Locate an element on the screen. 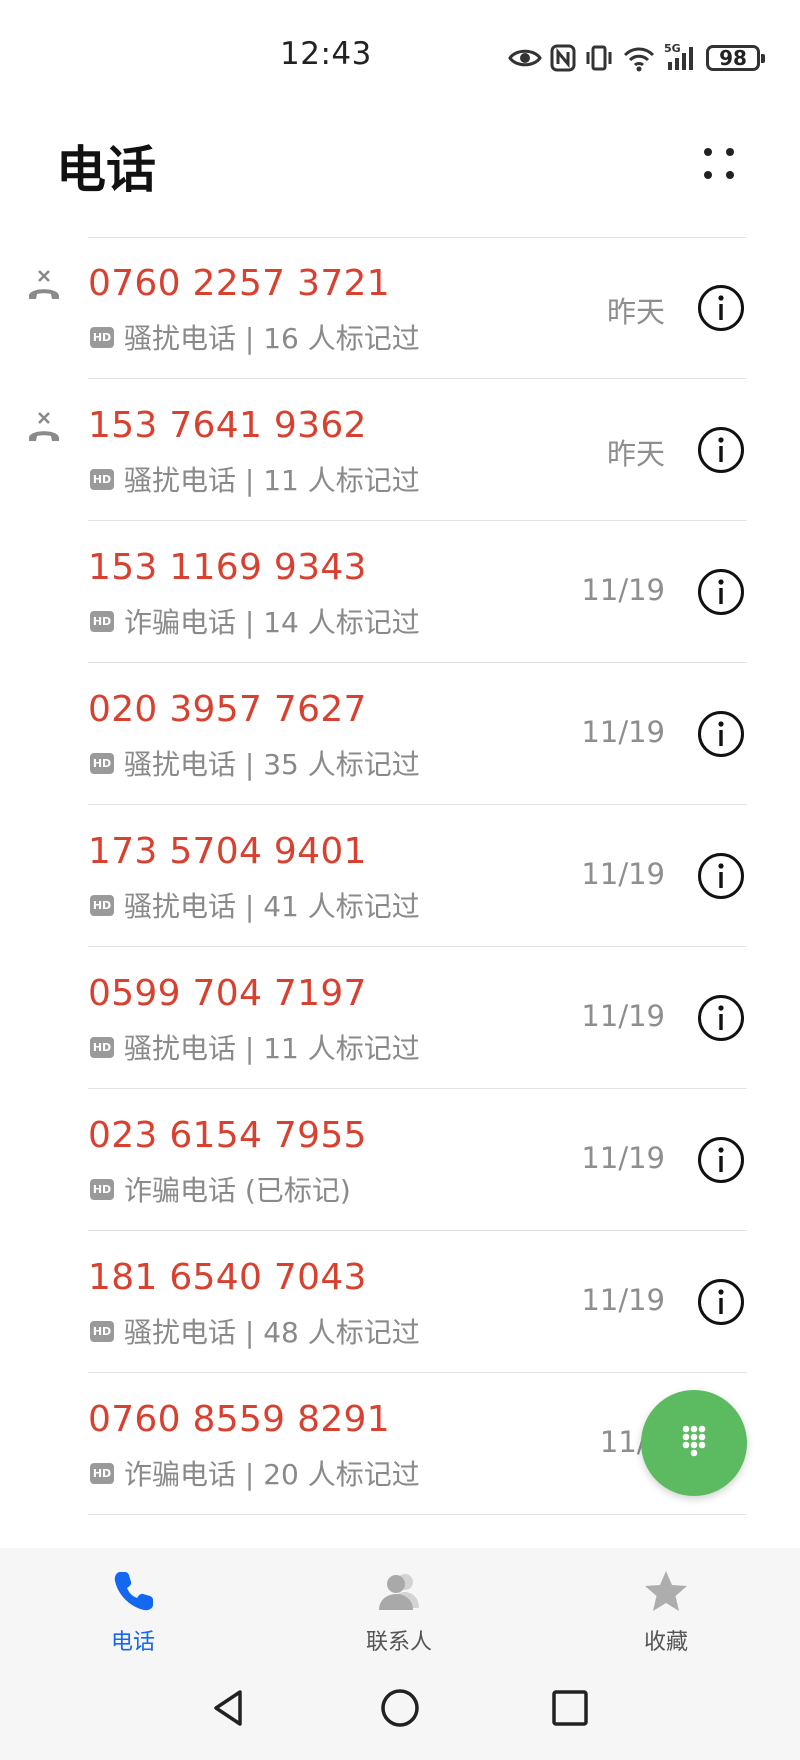  call-log-row: 0760 2257 3721 HD 骚扰电话 | 16 人标记过 昨天 is located at coordinates (400, 308).